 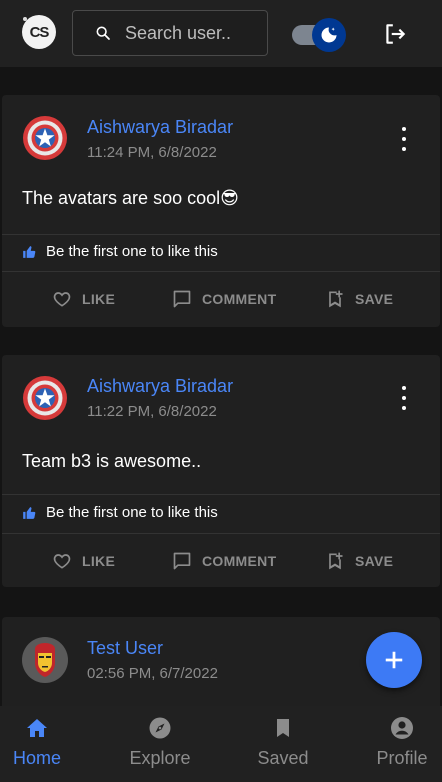 I want to click on logo-text: CS, so click(x=39, y=32).